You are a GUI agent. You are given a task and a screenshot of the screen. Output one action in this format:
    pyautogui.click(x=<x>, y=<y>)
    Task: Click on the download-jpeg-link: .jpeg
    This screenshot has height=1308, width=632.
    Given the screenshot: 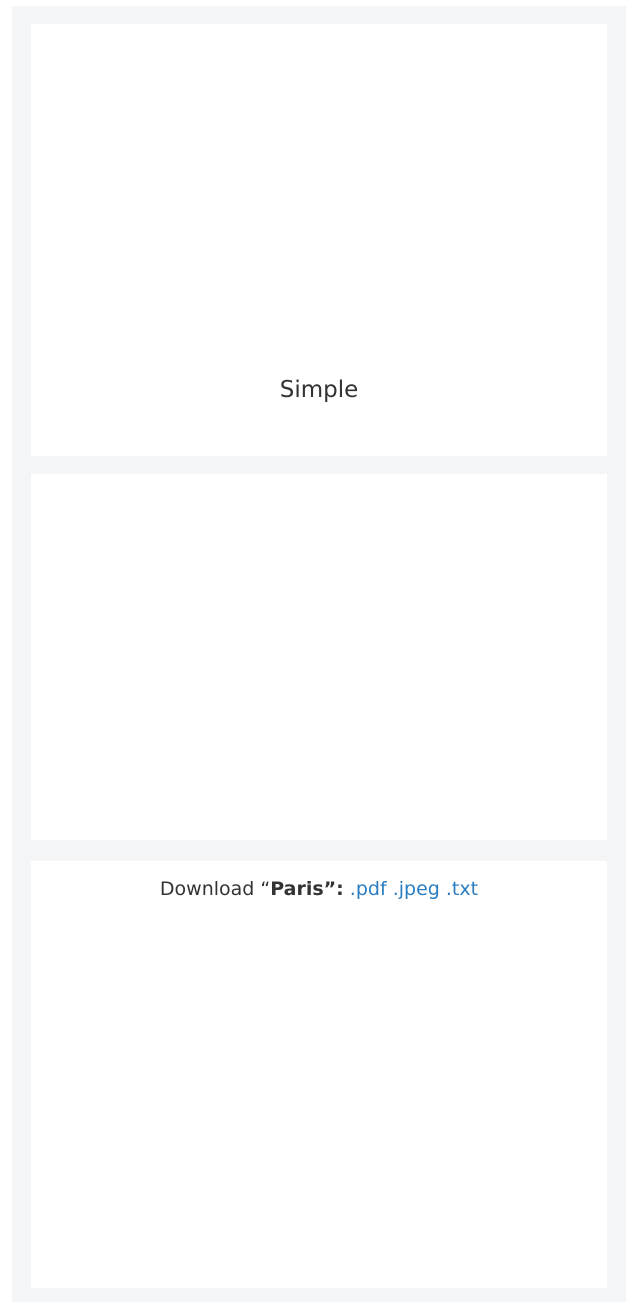 What is the action you would take?
    pyautogui.click(x=416, y=889)
    